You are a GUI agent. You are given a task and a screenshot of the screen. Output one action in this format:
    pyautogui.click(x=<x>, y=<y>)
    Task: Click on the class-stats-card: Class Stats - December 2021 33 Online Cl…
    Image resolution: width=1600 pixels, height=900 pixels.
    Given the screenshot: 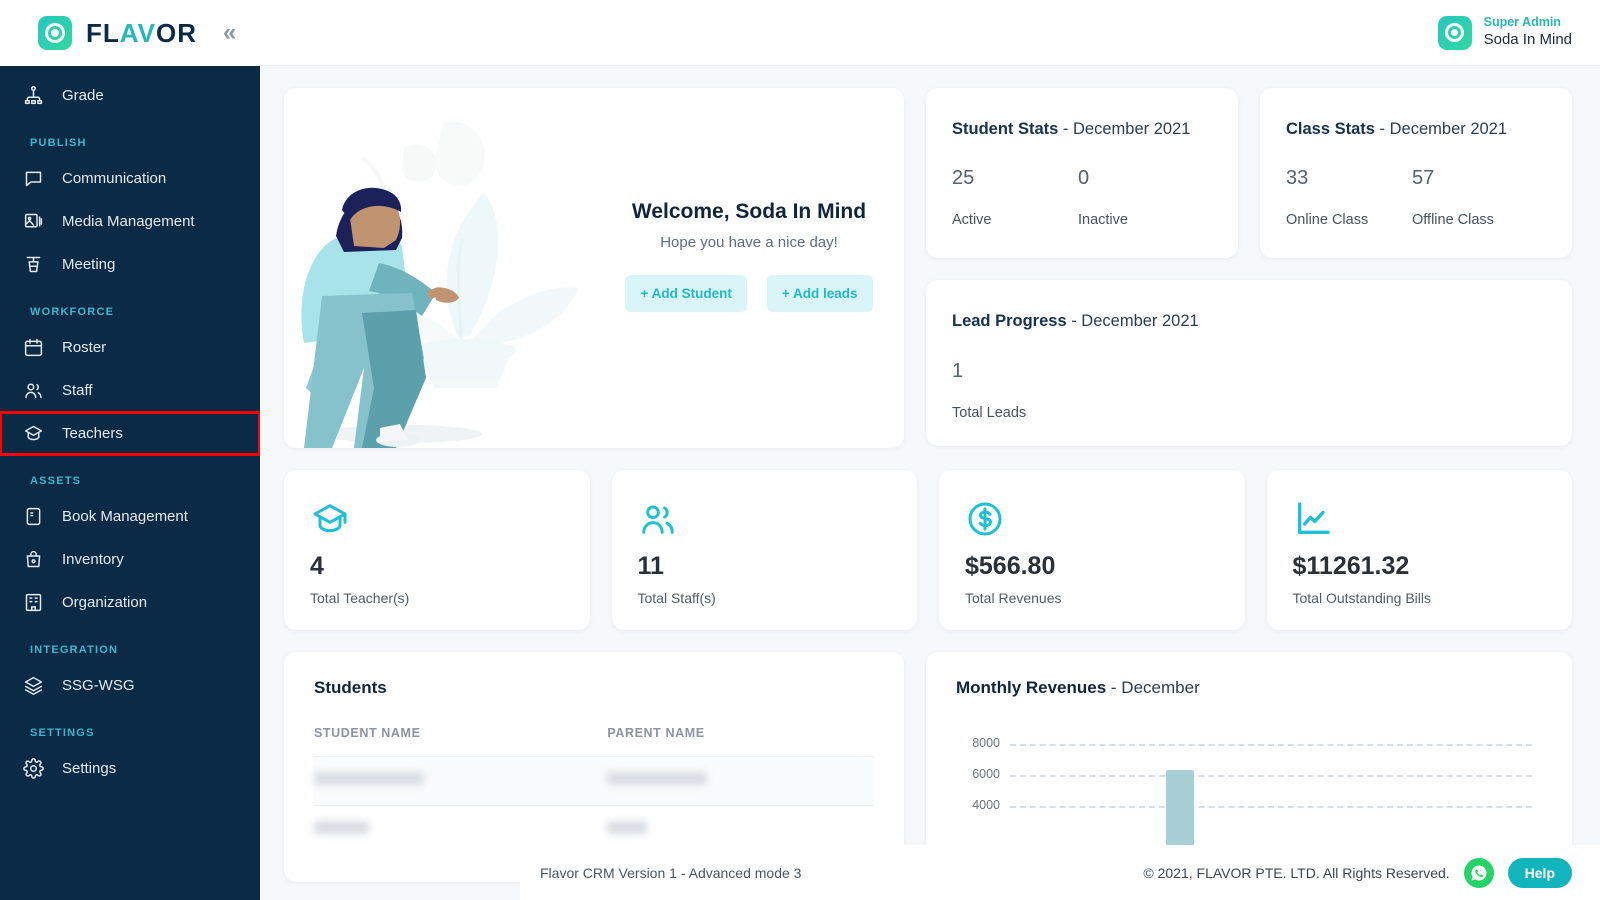 What is the action you would take?
    pyautogui.click(x=1416, y=173)
    